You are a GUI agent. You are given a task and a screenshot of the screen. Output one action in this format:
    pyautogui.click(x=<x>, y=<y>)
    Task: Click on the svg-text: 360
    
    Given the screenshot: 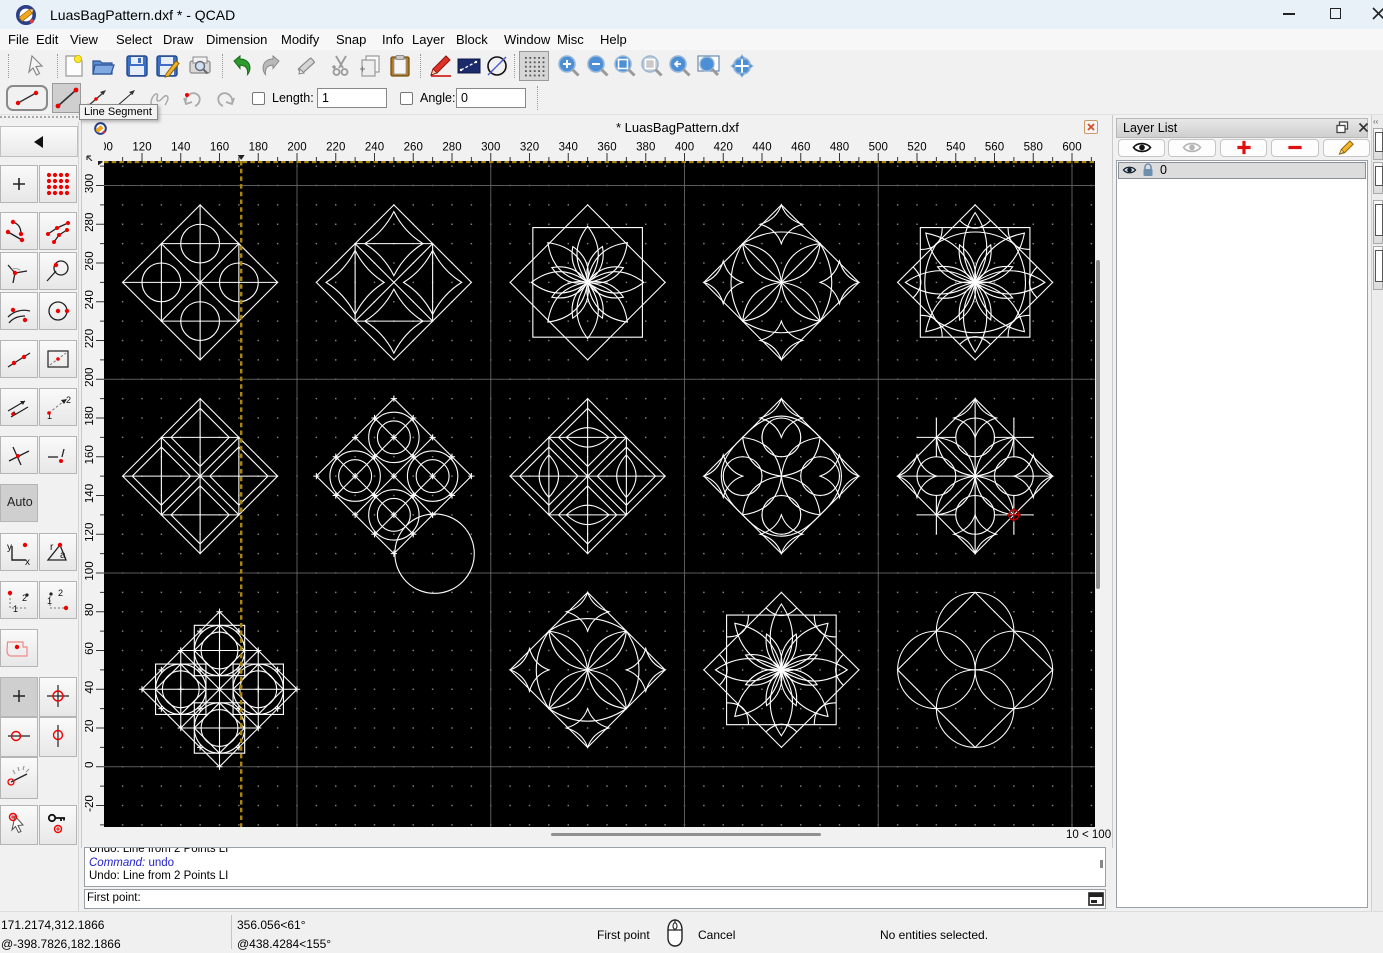 What is the action you would take?
    pyautogui.click(x=606, y=148)
    